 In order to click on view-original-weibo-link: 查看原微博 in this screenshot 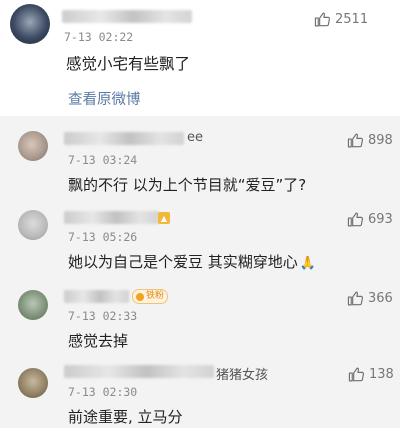, I will do `click(104, 98)`.